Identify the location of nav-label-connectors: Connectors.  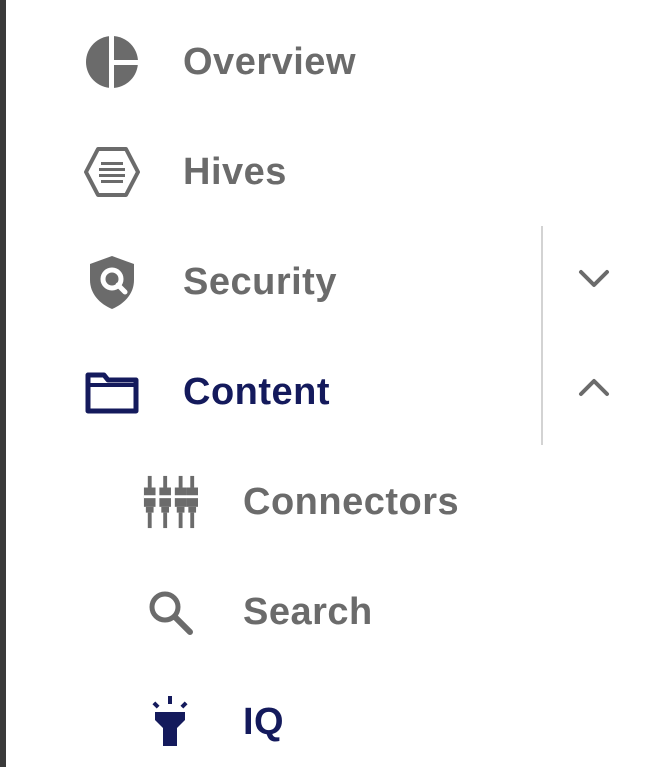
(351, 501).